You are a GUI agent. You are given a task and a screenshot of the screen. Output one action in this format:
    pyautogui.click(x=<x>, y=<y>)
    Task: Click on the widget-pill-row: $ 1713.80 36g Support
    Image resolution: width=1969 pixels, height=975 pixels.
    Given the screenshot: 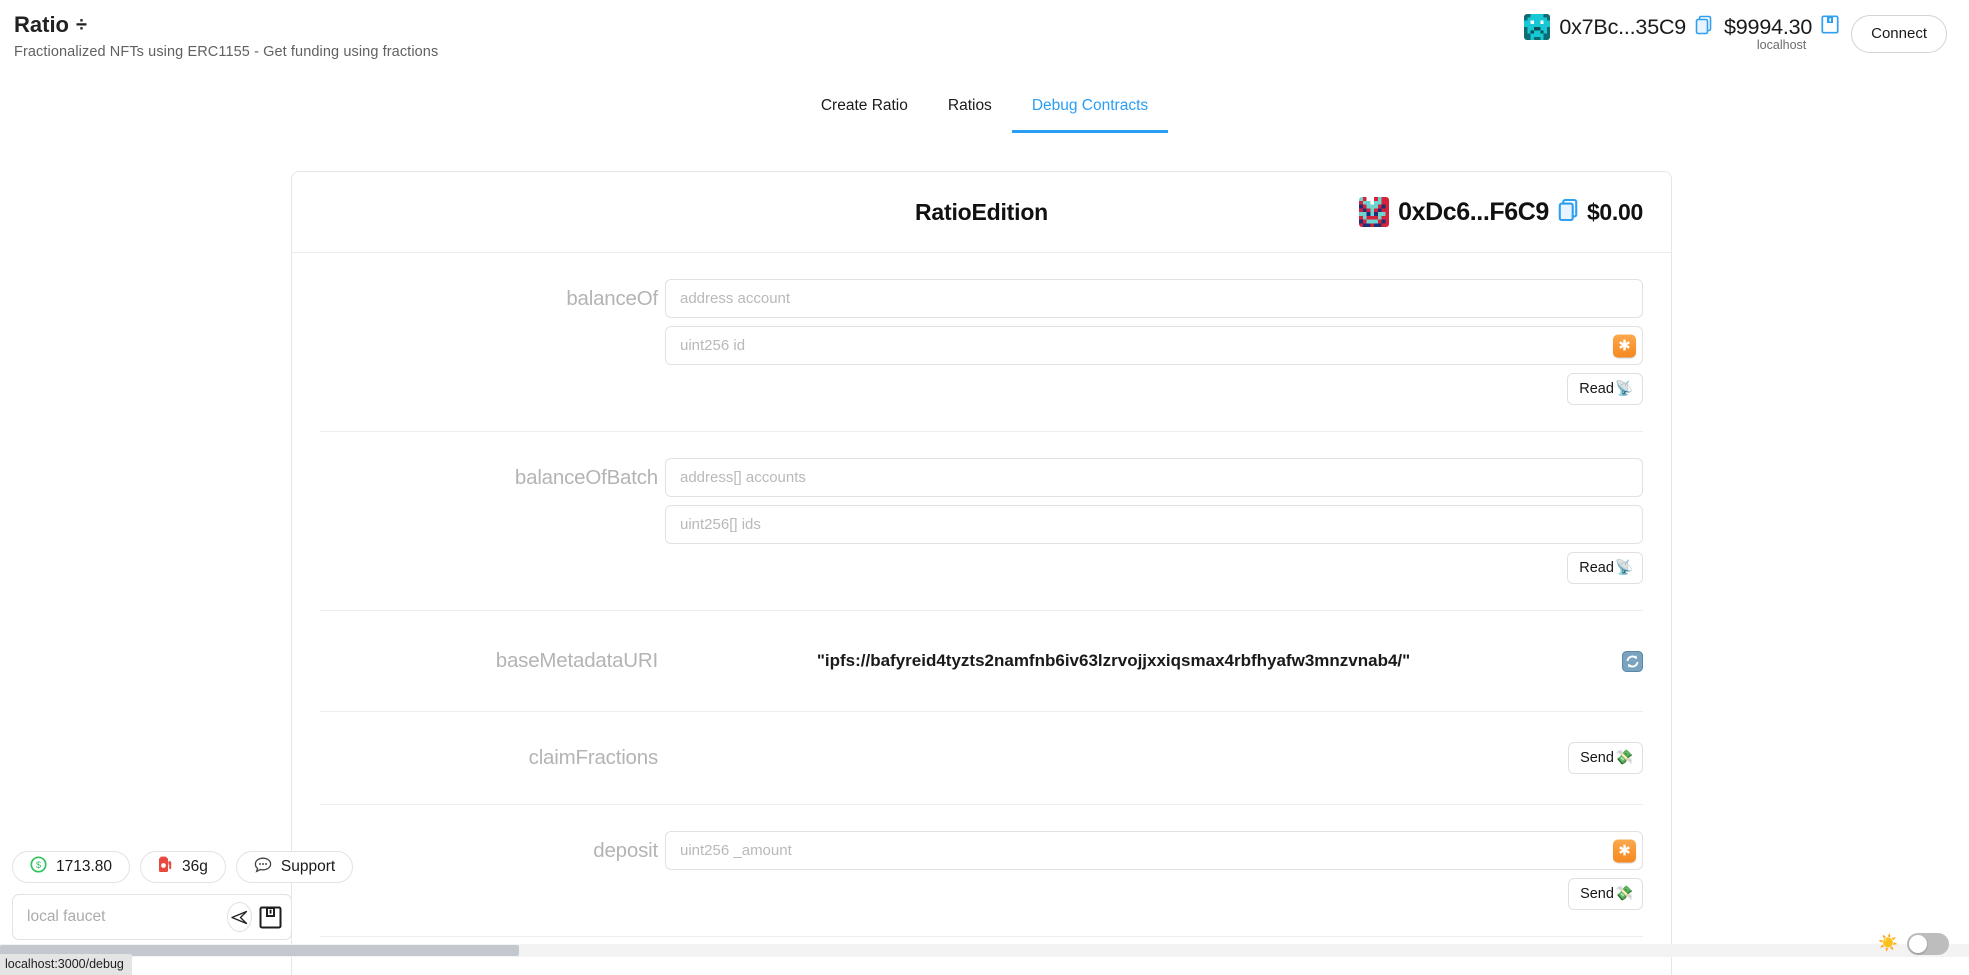 What is the action you would take?
    pyautogui.click(x=183, y=867)
    